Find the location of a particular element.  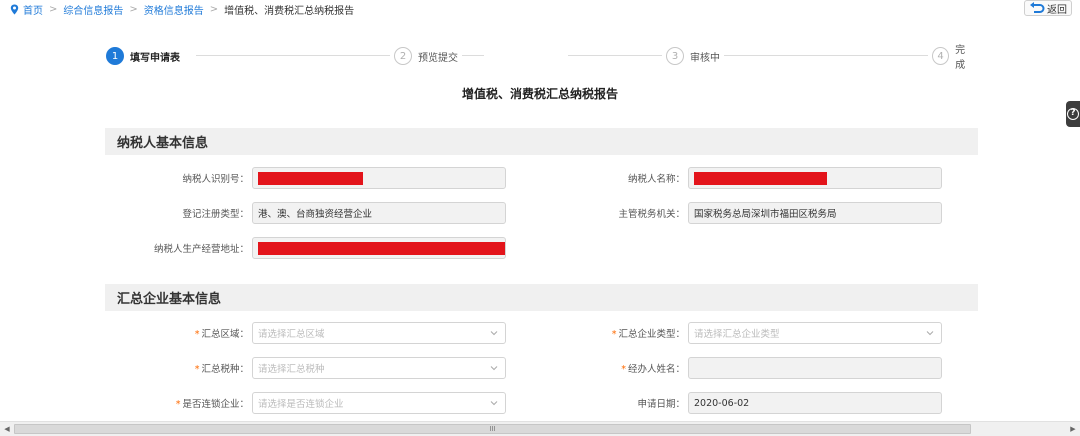

chain-company-field: * 是否连锁企业： 请选择是否连锁企业 is located at coordinates (305, 403).